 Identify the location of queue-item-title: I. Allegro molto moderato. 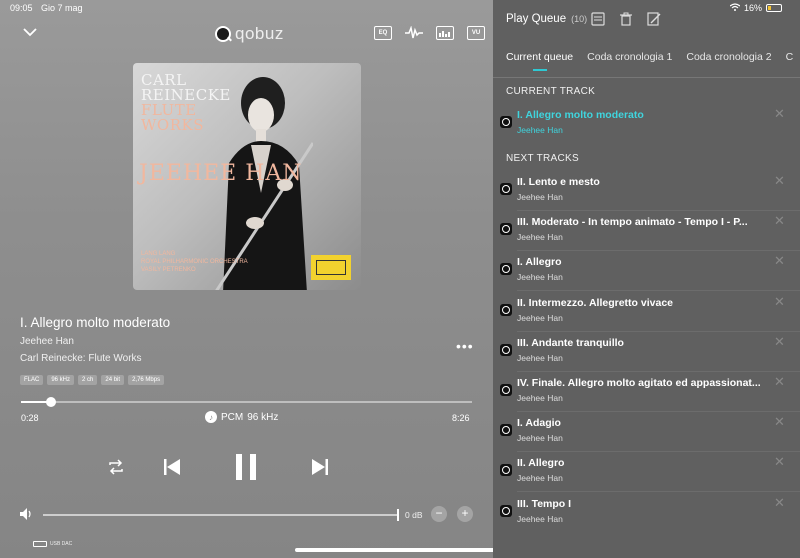
(580, 115).